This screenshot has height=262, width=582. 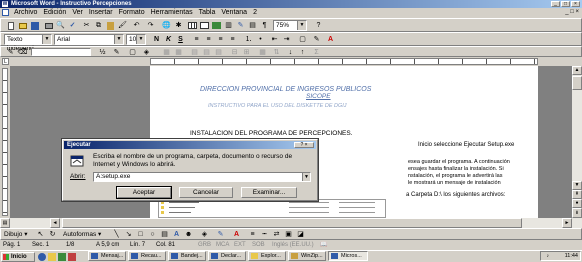 What do you see at coordinates (72, 257) in the screenshot?
I see `quicklaunch-channels-icon` at bounding box center [72, 257].